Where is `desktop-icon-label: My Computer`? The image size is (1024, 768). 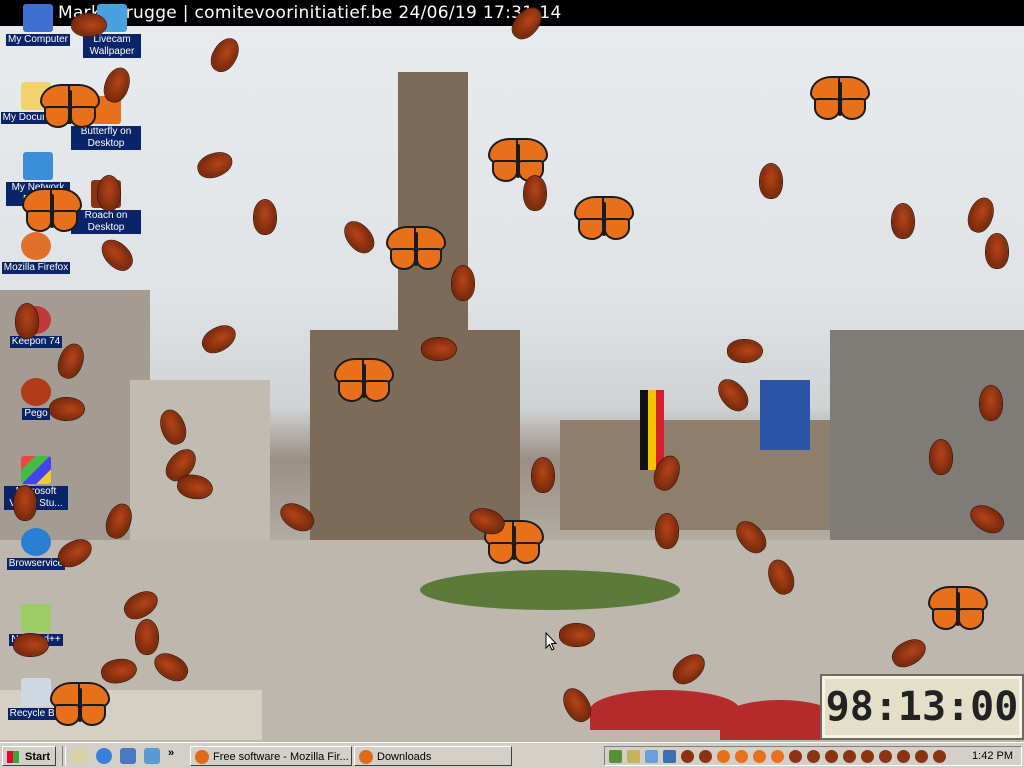
desktop-icon-label: My Computer is located at coordinates (37, 40).